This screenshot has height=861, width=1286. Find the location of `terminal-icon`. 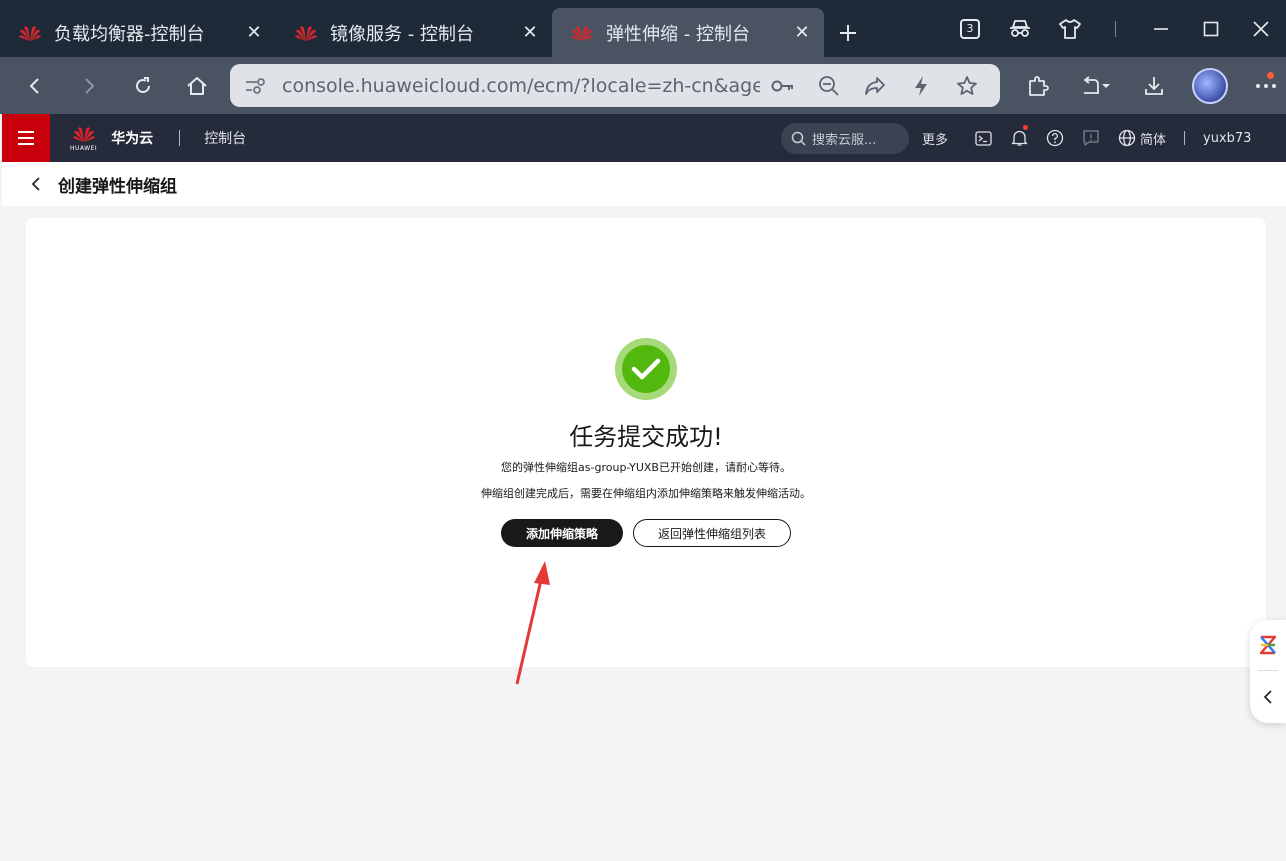

terminal-icon is located at coordinates (983, 138).